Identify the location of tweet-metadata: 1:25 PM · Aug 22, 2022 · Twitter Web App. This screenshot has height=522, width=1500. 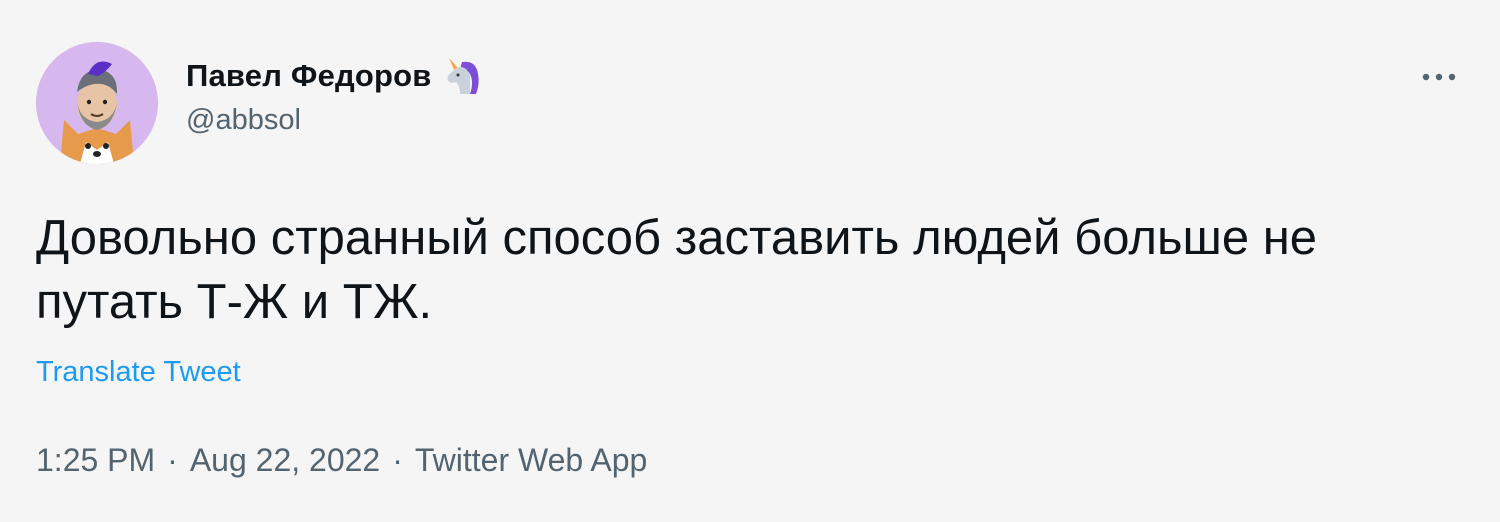
(341, 460).